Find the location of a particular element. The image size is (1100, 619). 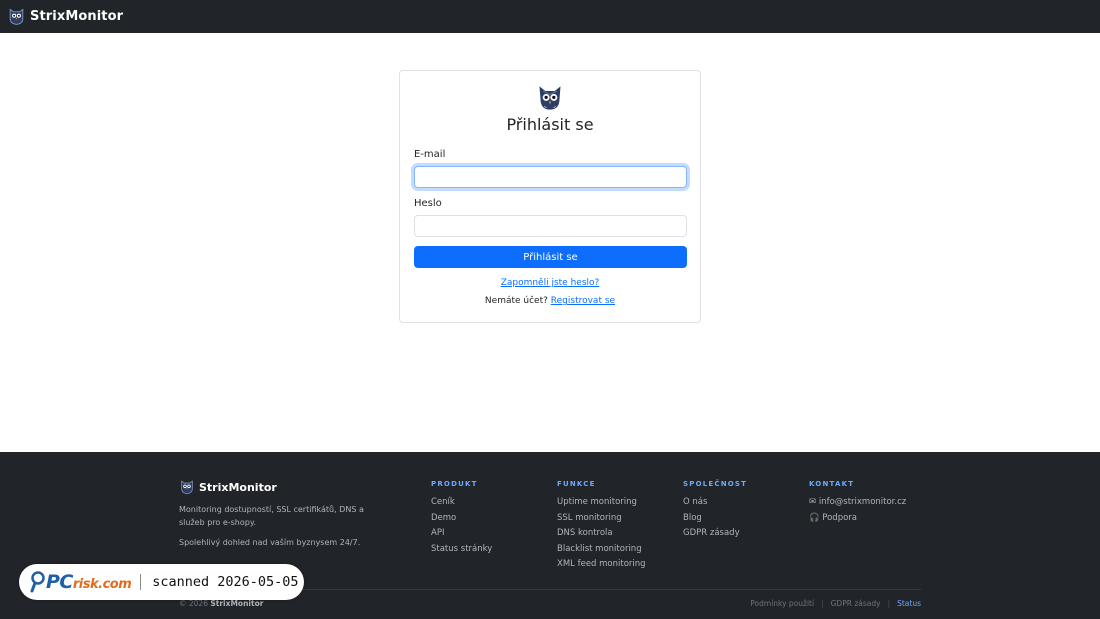

footer-column-heading: KONTAKT is located at coordinates (832, 484).